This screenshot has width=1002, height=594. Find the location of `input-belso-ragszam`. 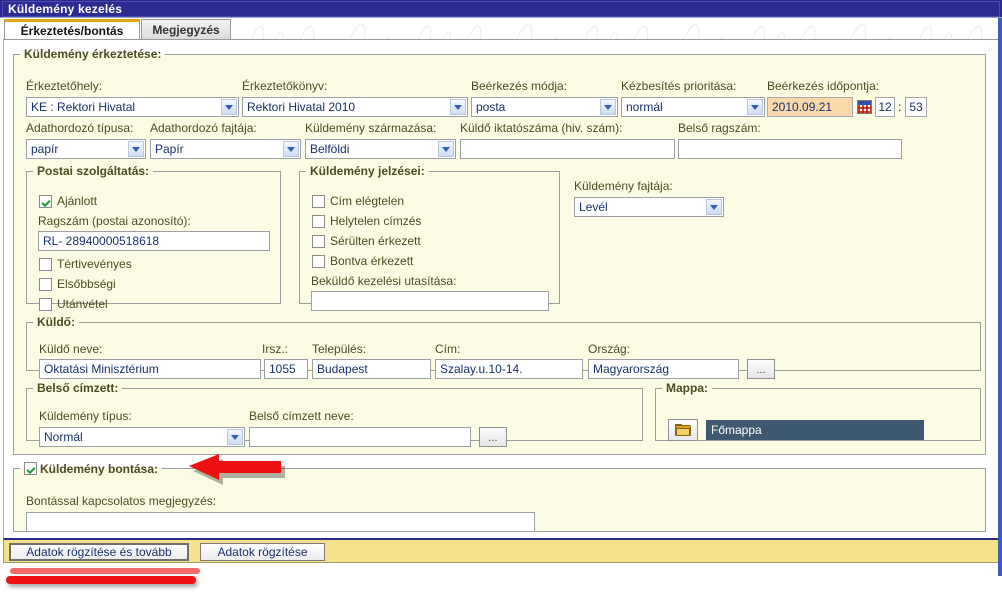

input-belso-ragszam is located at coordinates (790, 149).